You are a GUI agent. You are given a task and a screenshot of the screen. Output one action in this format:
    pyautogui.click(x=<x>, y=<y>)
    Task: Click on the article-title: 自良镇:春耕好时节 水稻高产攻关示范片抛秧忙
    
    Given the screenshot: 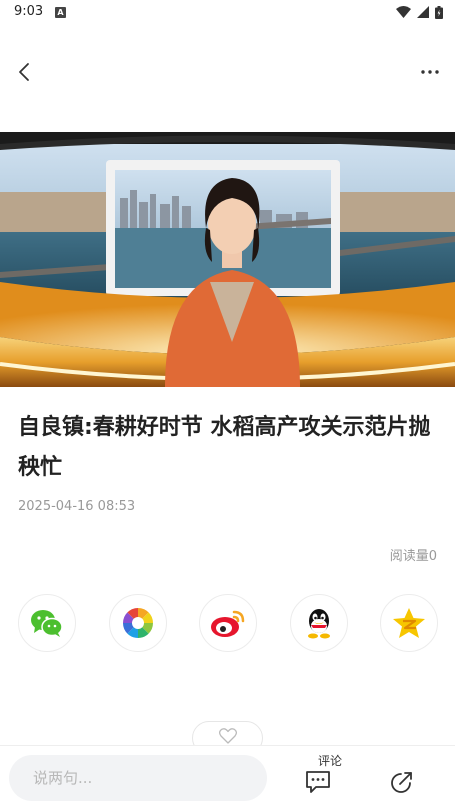 What is the action you would take?
    pyautogui.click(x=224, y=447)
    